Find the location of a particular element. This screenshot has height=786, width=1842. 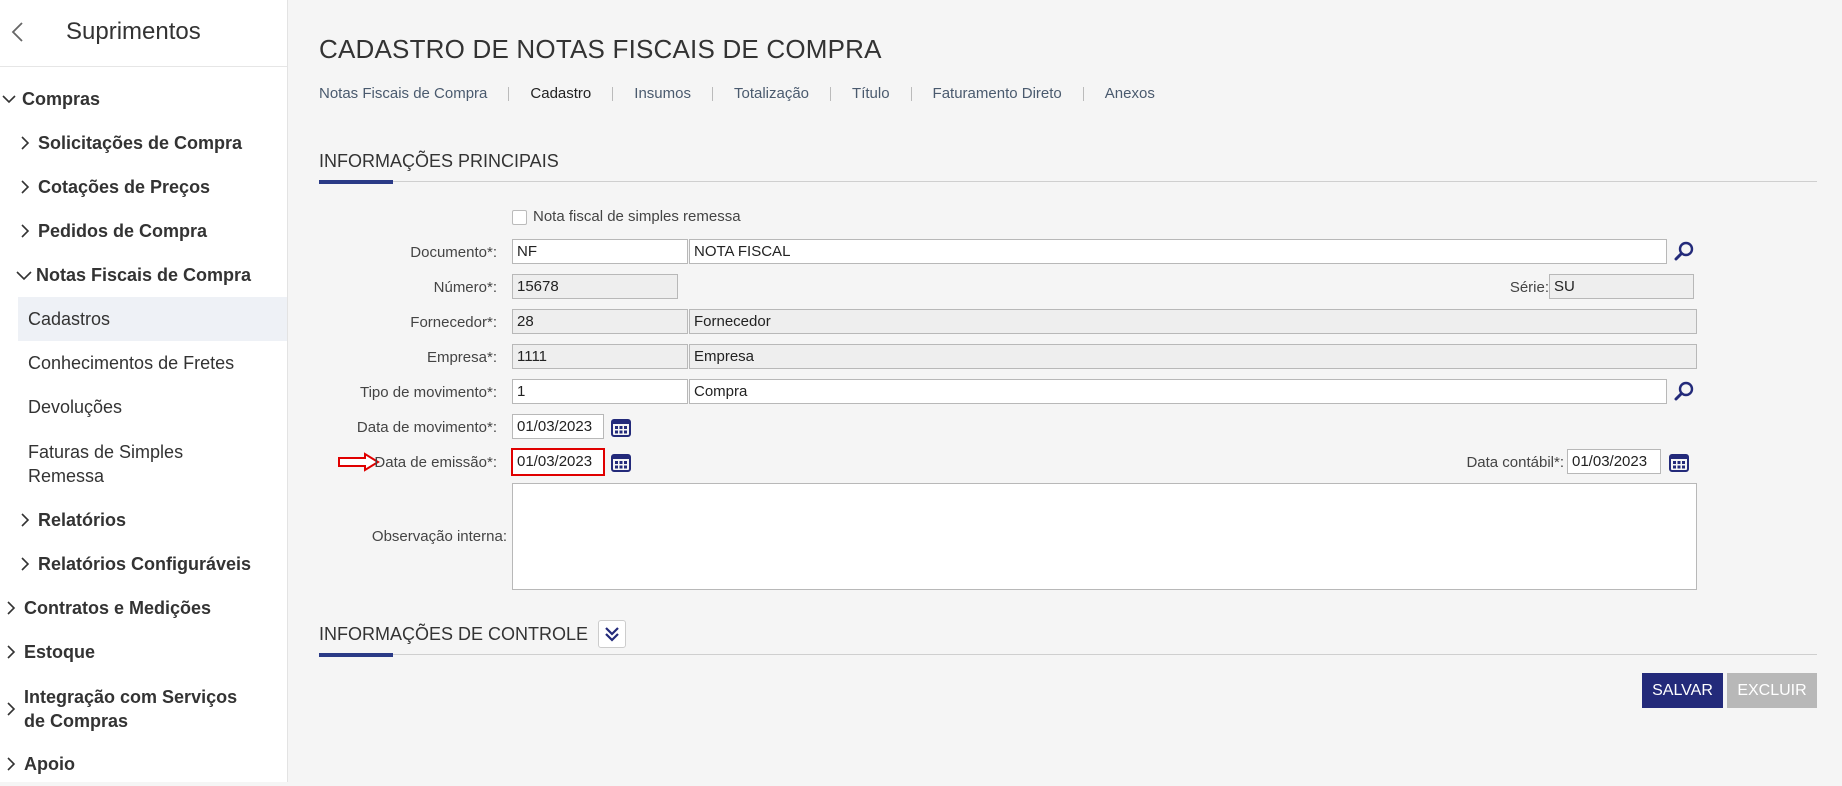

sidebar-item-relatorios-configuraveis: Relatórios Configuráveis is located at coordinates (143, 564).